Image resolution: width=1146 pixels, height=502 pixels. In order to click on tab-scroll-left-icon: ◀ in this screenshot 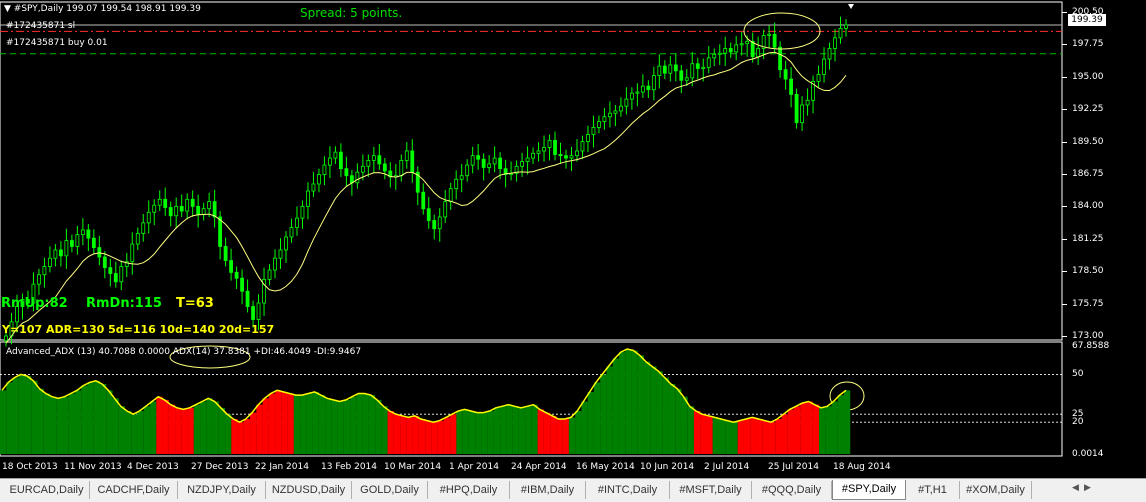, I will do `click(1075, 488)`.